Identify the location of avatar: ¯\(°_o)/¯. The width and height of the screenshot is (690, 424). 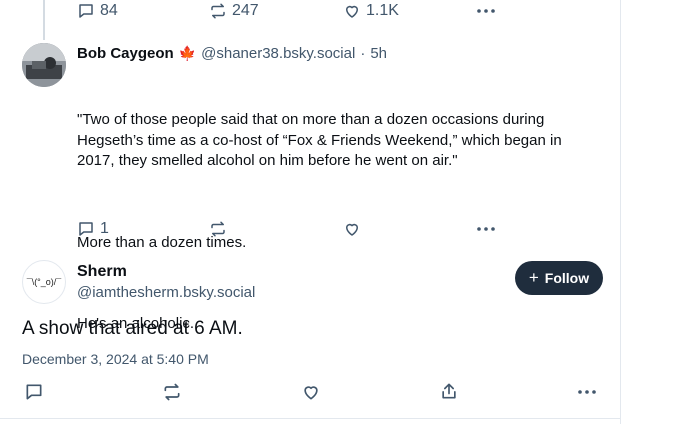
(44, 282).